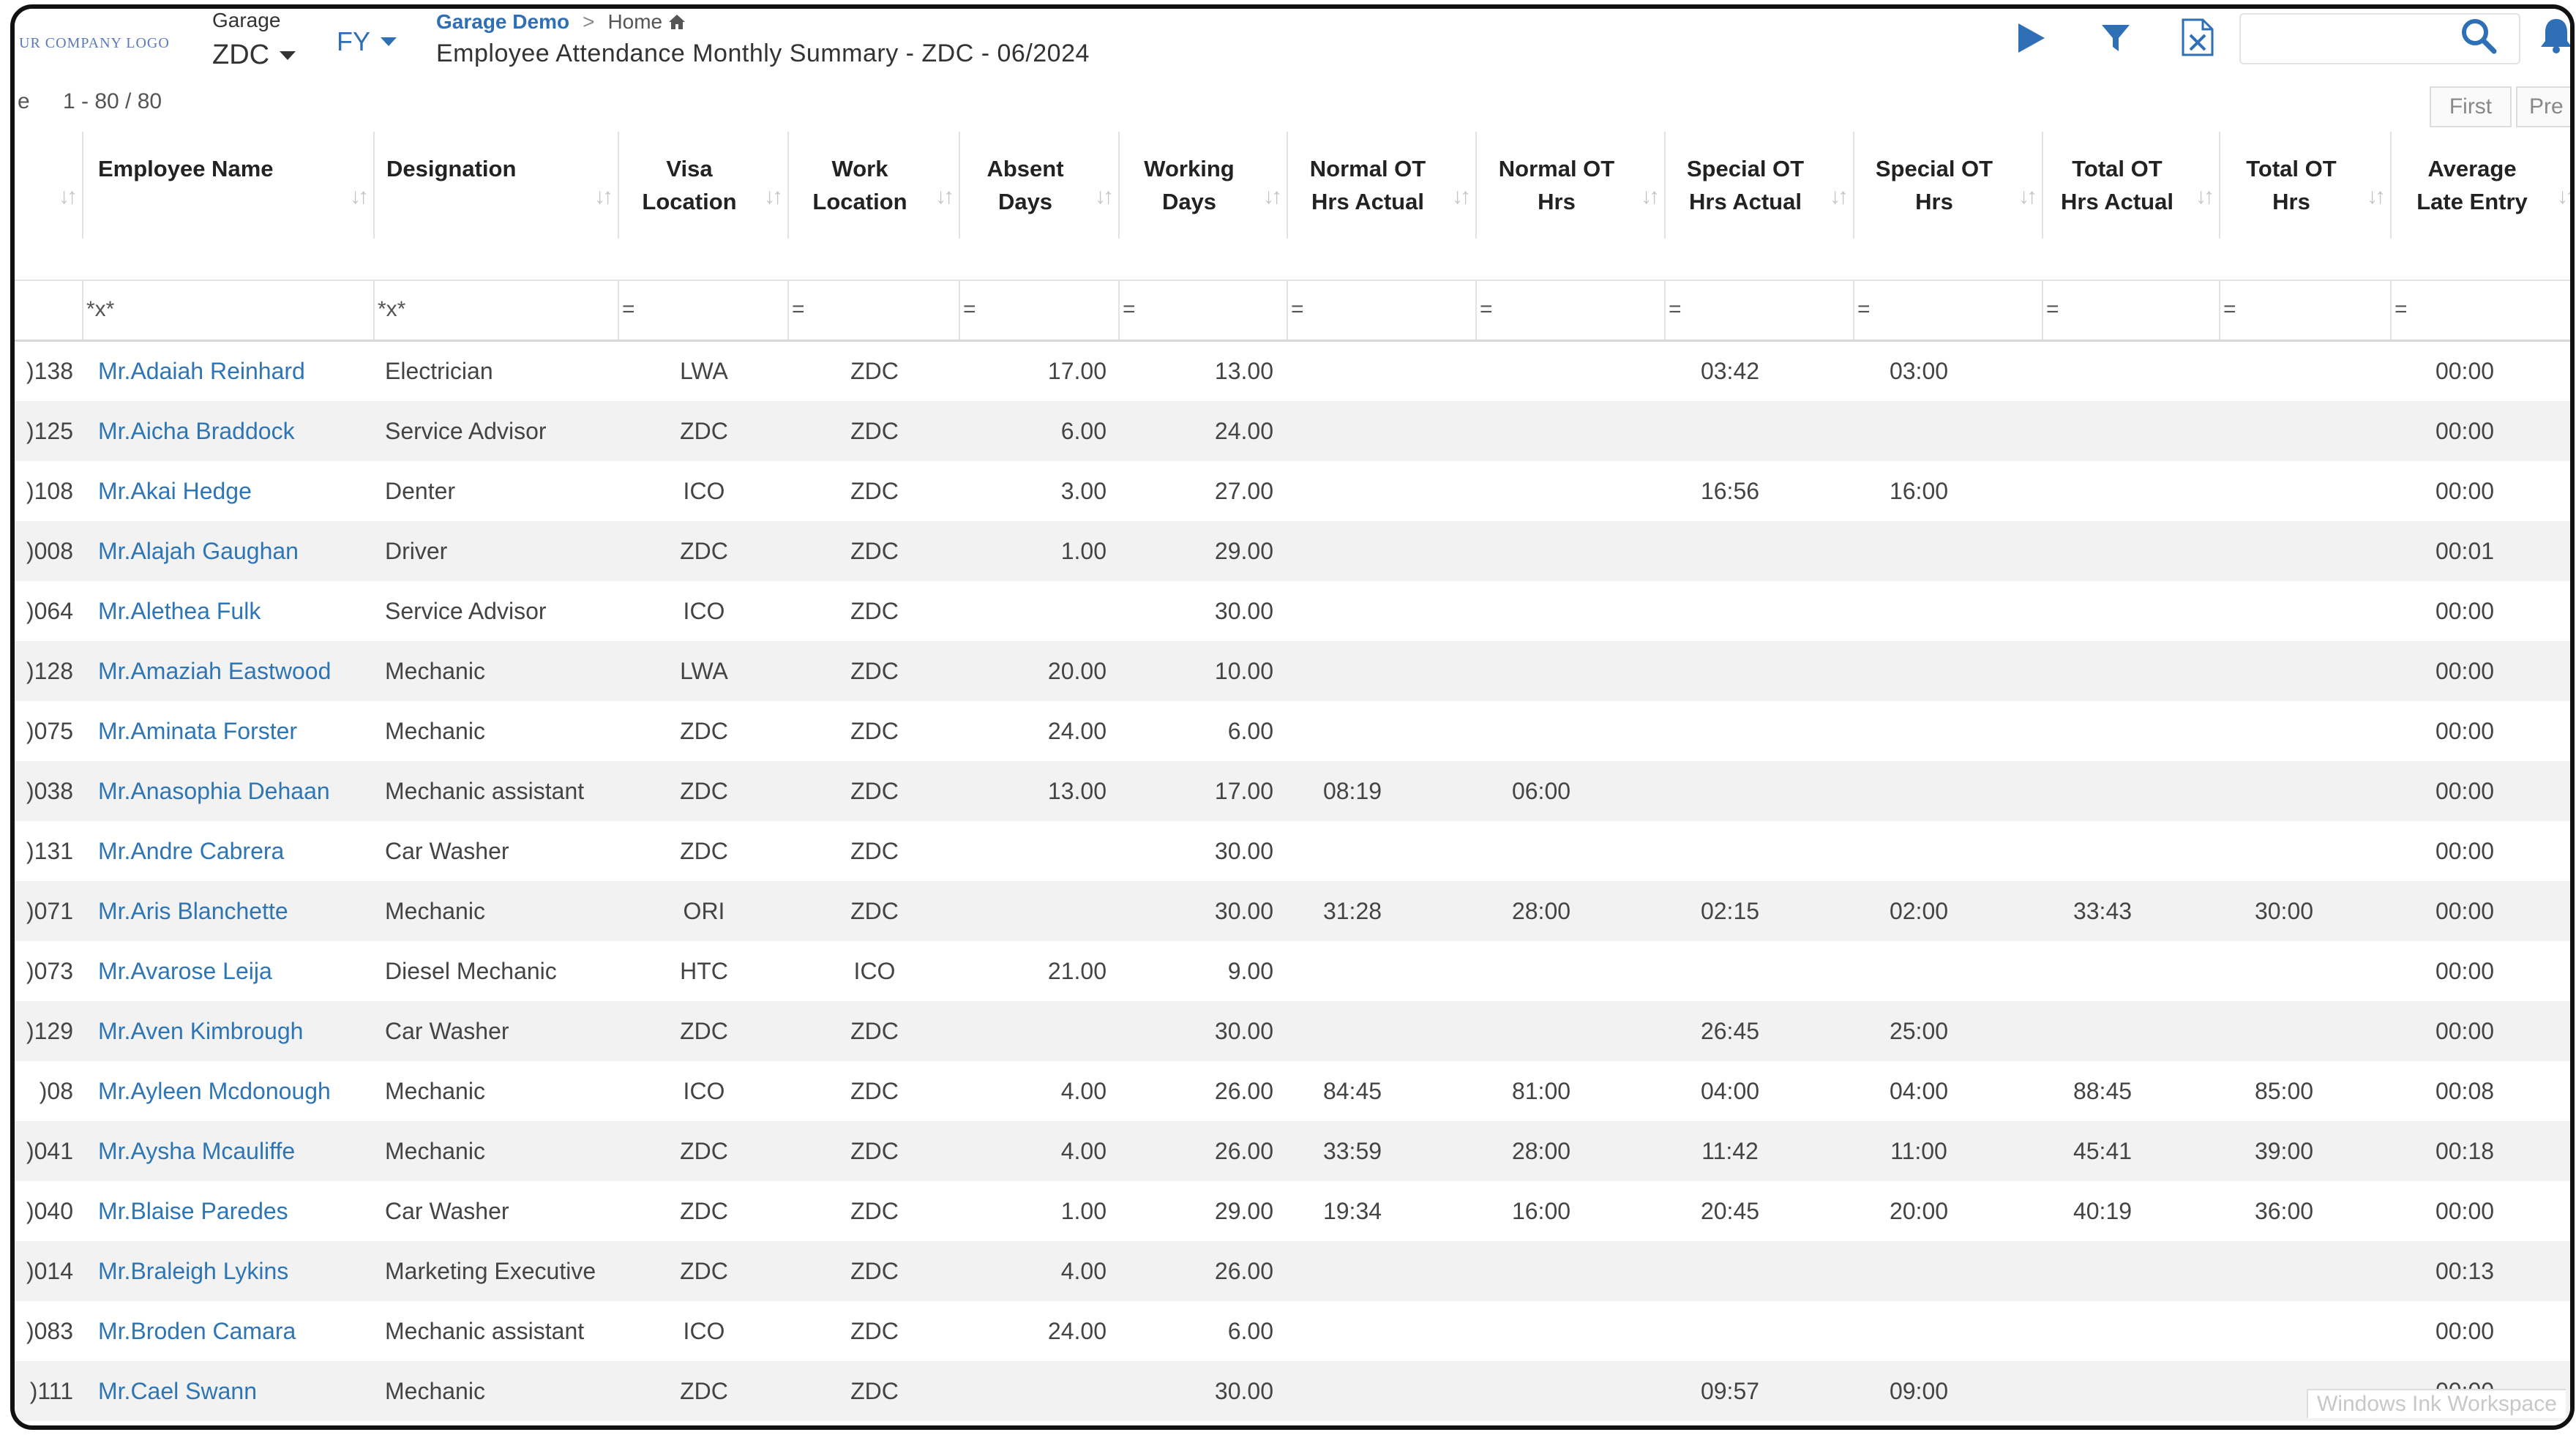  Describe the element at coordinates (229, 1271) in the screenshot. I see `cell-name: Mr.Braleigh Lykins` at that location.